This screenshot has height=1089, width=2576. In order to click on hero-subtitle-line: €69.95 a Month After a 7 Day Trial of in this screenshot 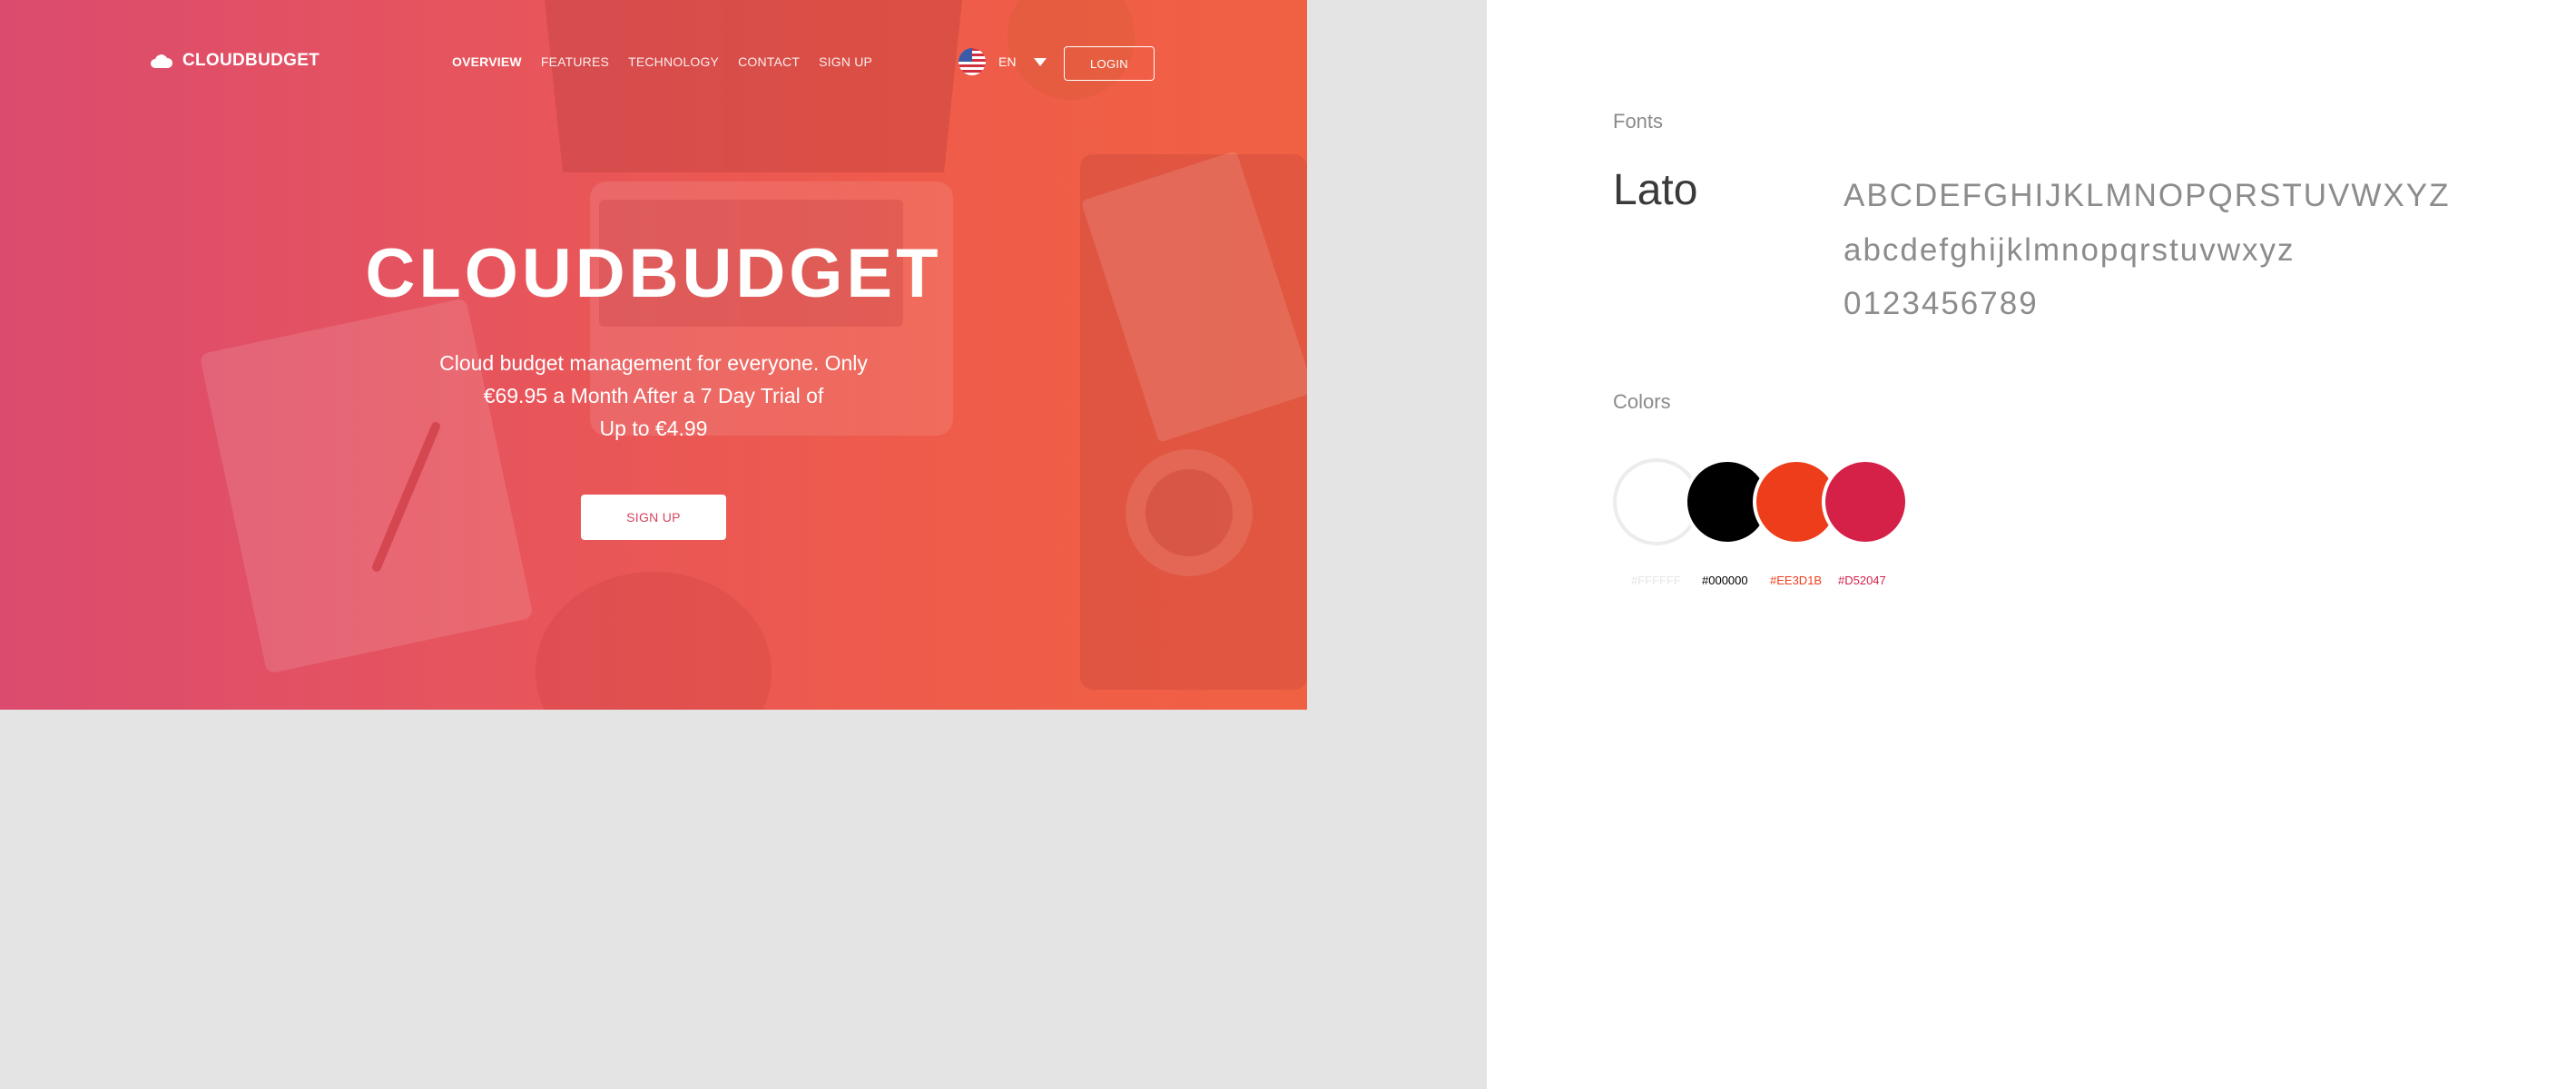, I will do `click(653, 395)`.